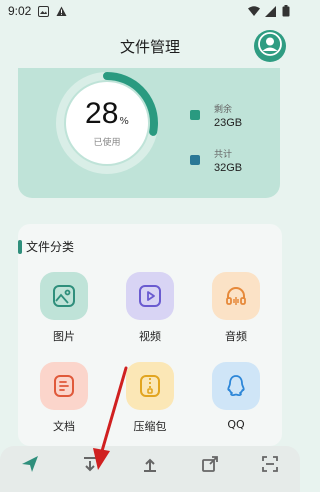  I want to click on avatar-button, so click(270, 46).